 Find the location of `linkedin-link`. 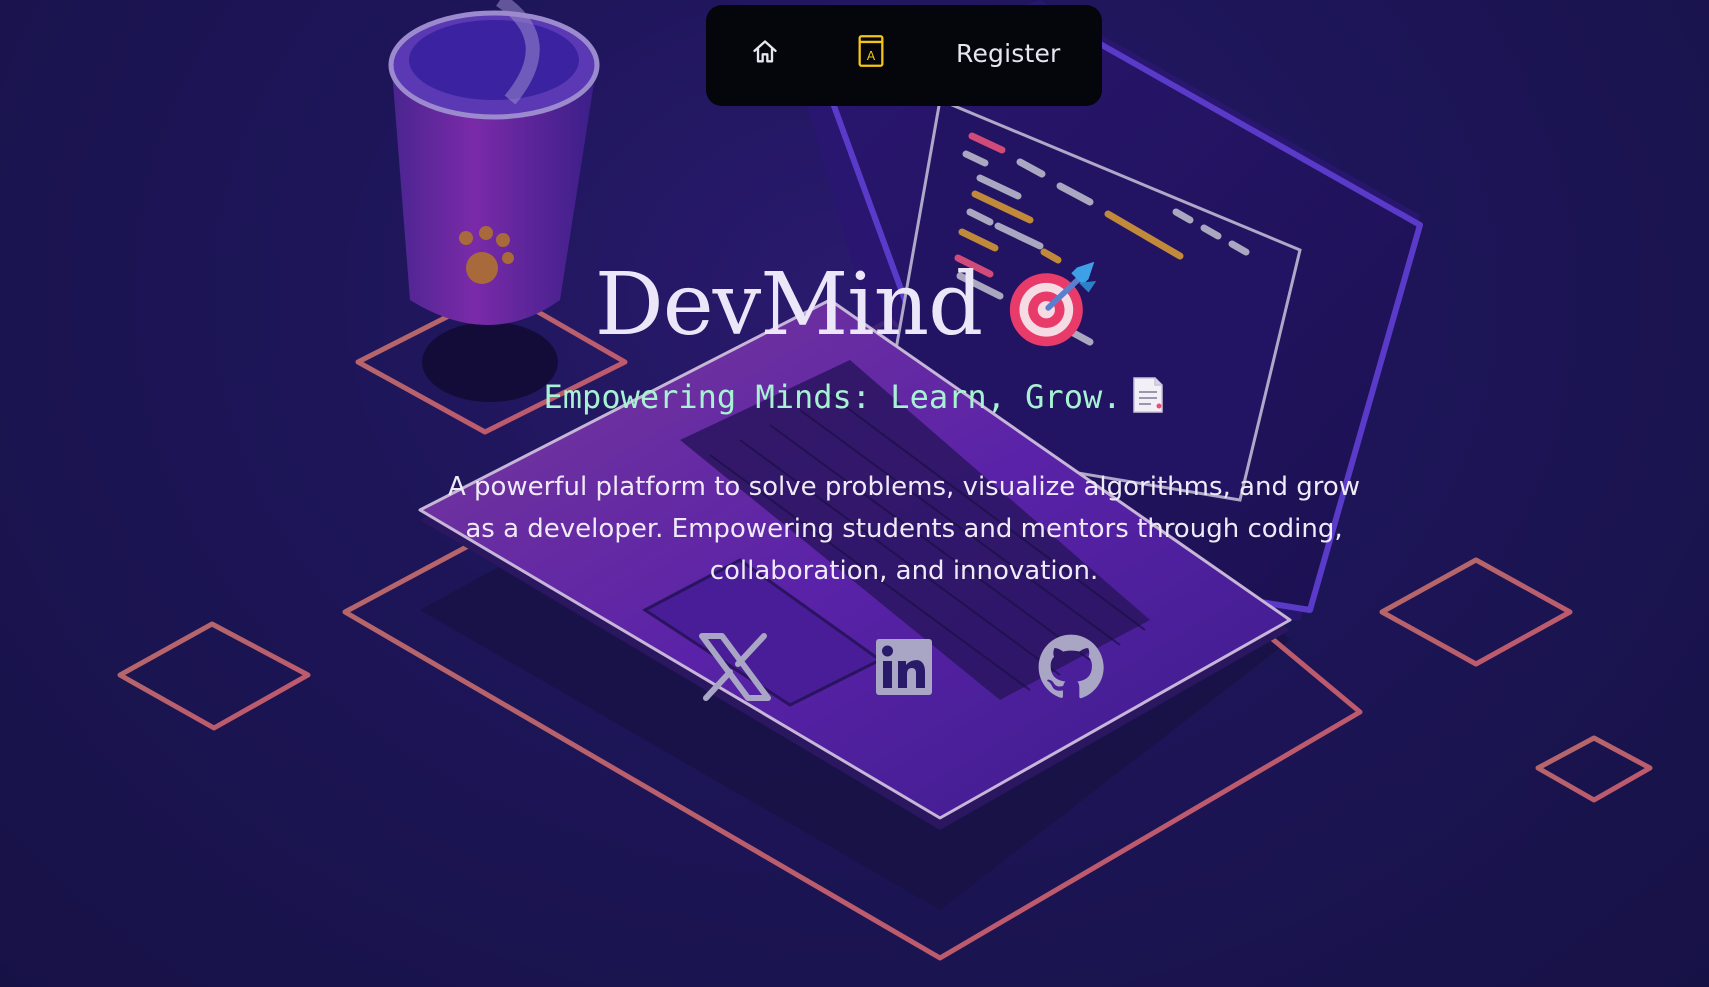

linkedin-link is located at coordinates (903, 667).